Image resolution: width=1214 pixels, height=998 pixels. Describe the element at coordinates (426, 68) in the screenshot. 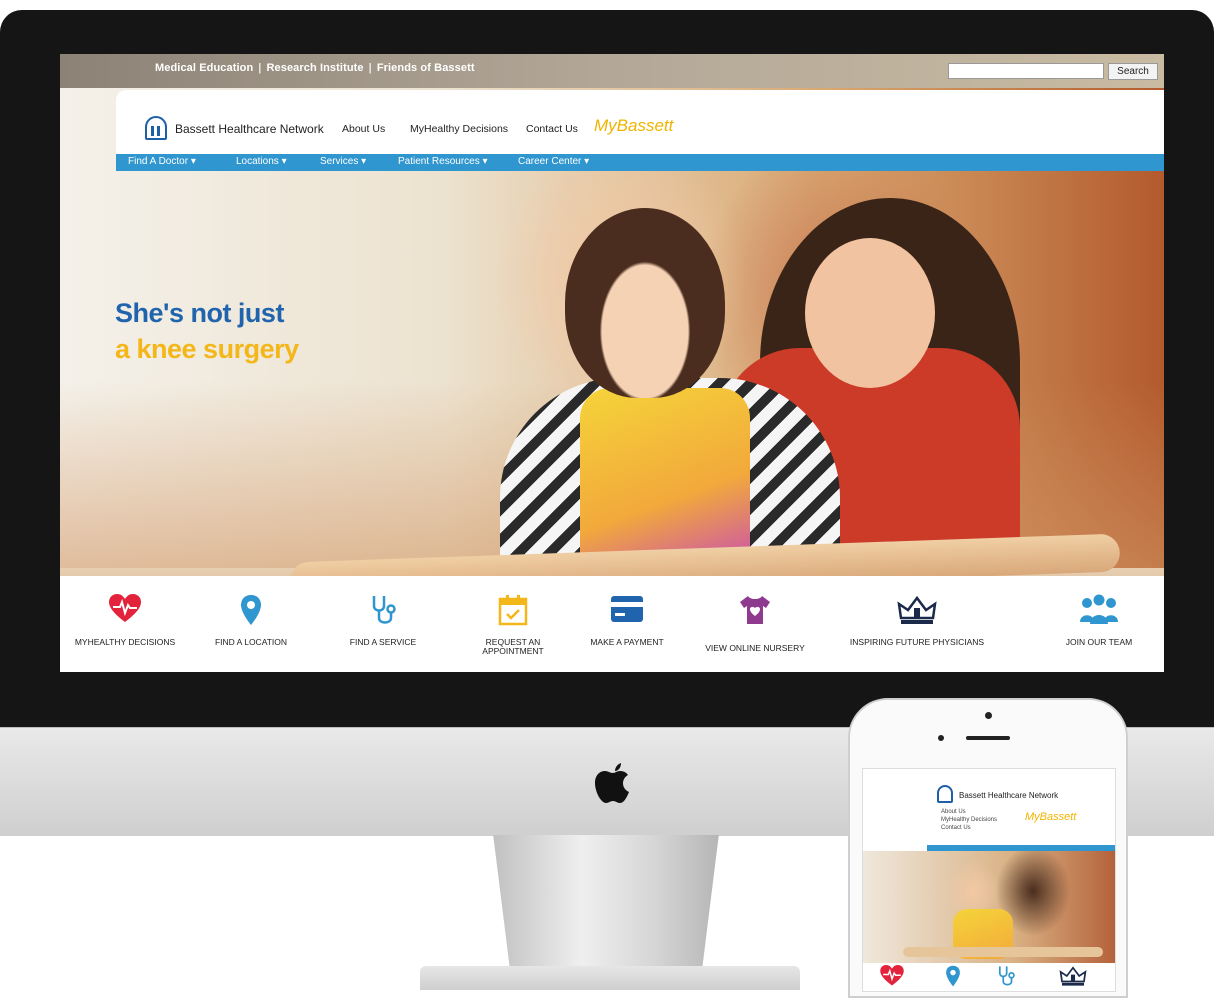

I see `utility-link-friends-of-bassett: Friends of Bassett` at that location.